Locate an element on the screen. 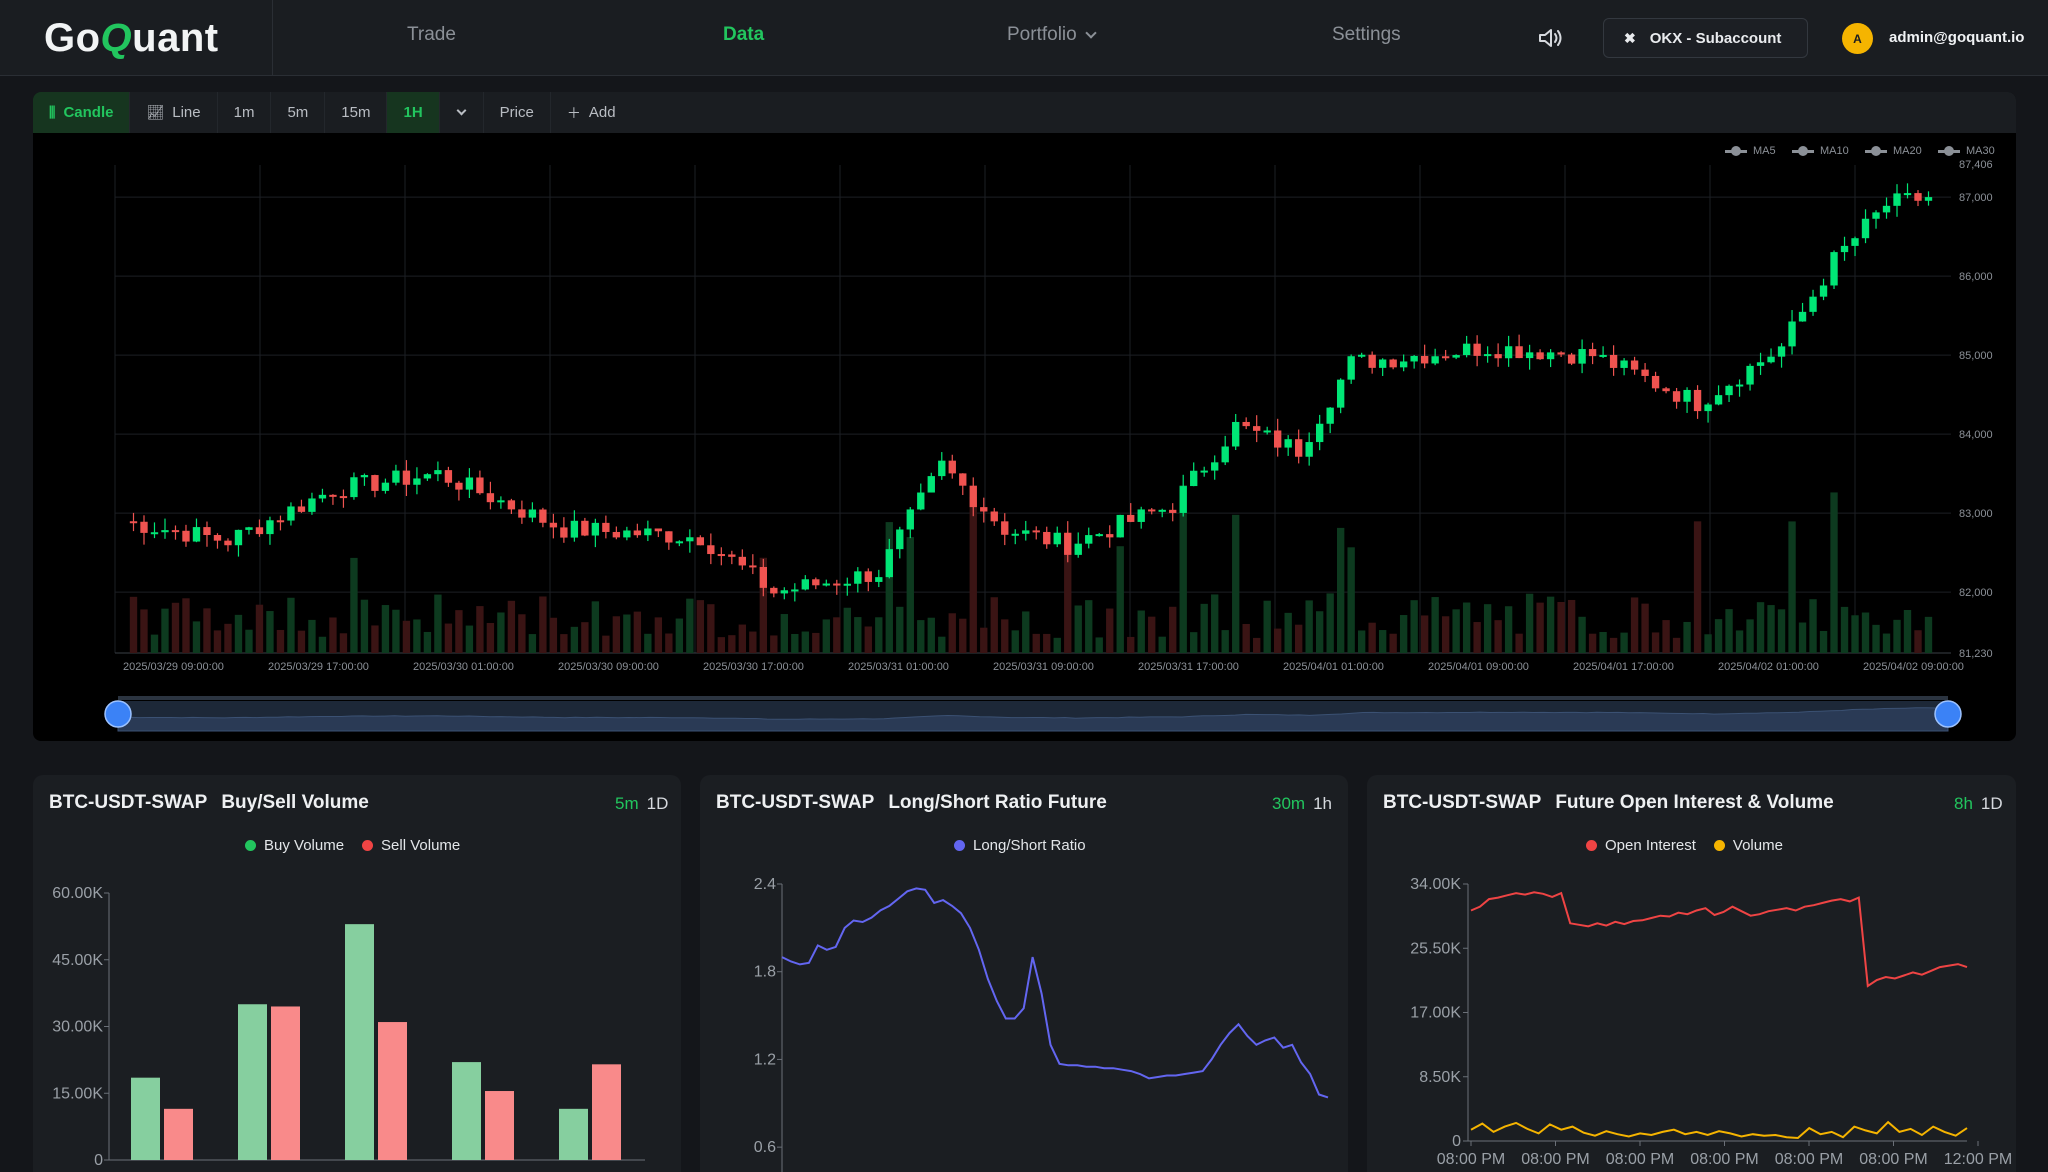 The image size is (2048, 1172). buy-sell-bar-chart: 60.00K 45.00K 30.00K 15.00K 0 is located at coordinates (357, 973).